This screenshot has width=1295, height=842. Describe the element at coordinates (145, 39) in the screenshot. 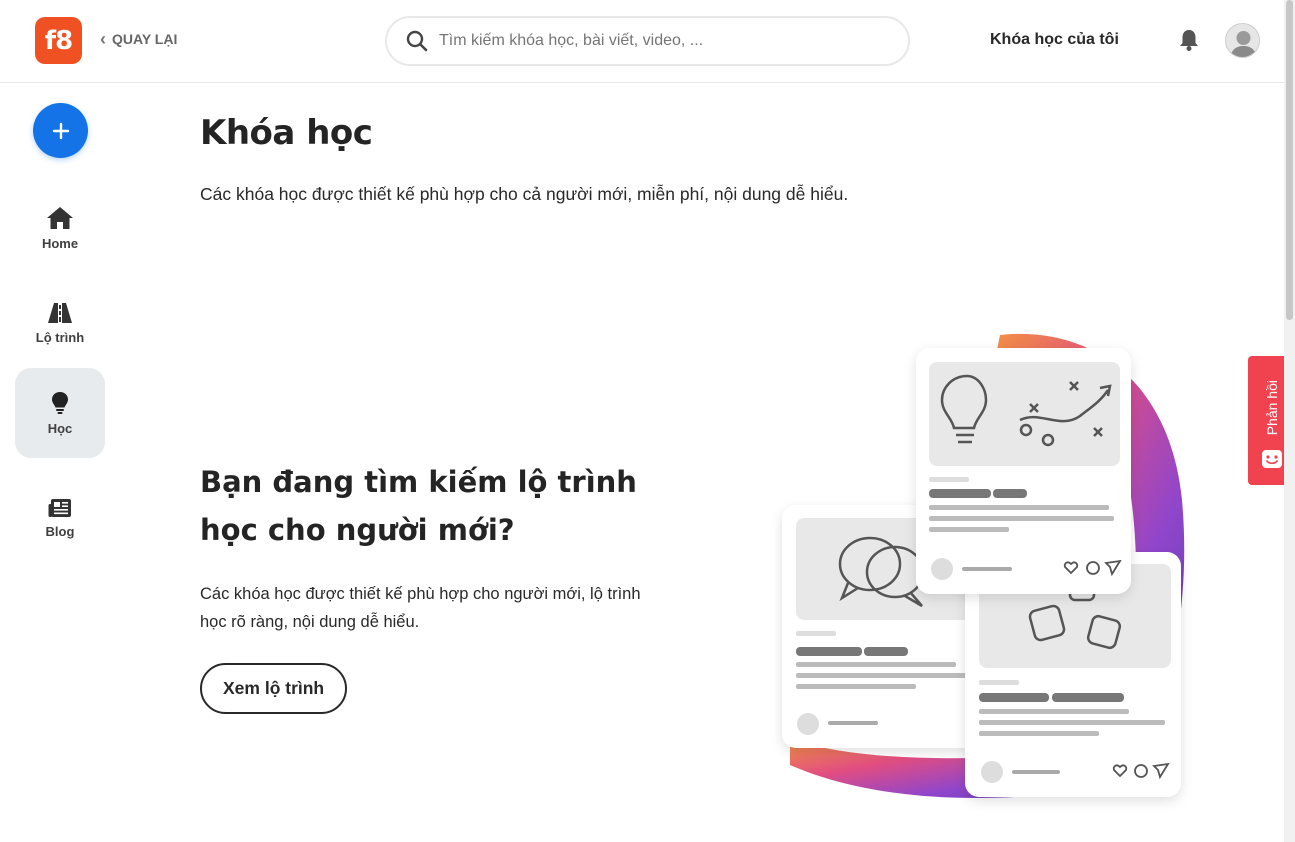

I see `back-label: QUAY LẠI` at that location.